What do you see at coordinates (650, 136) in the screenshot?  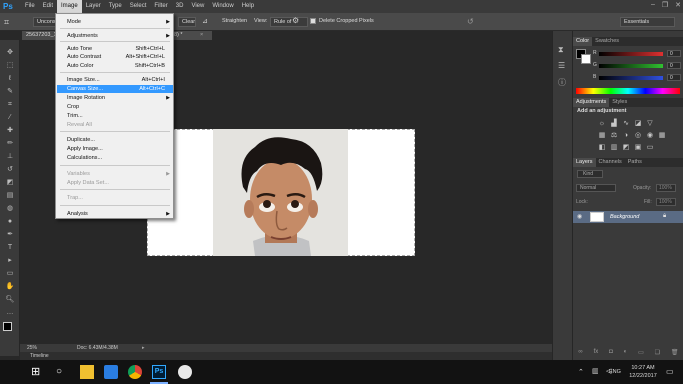 I see `channel-mixer-icon: ◉` at bounding box center [650, 136].